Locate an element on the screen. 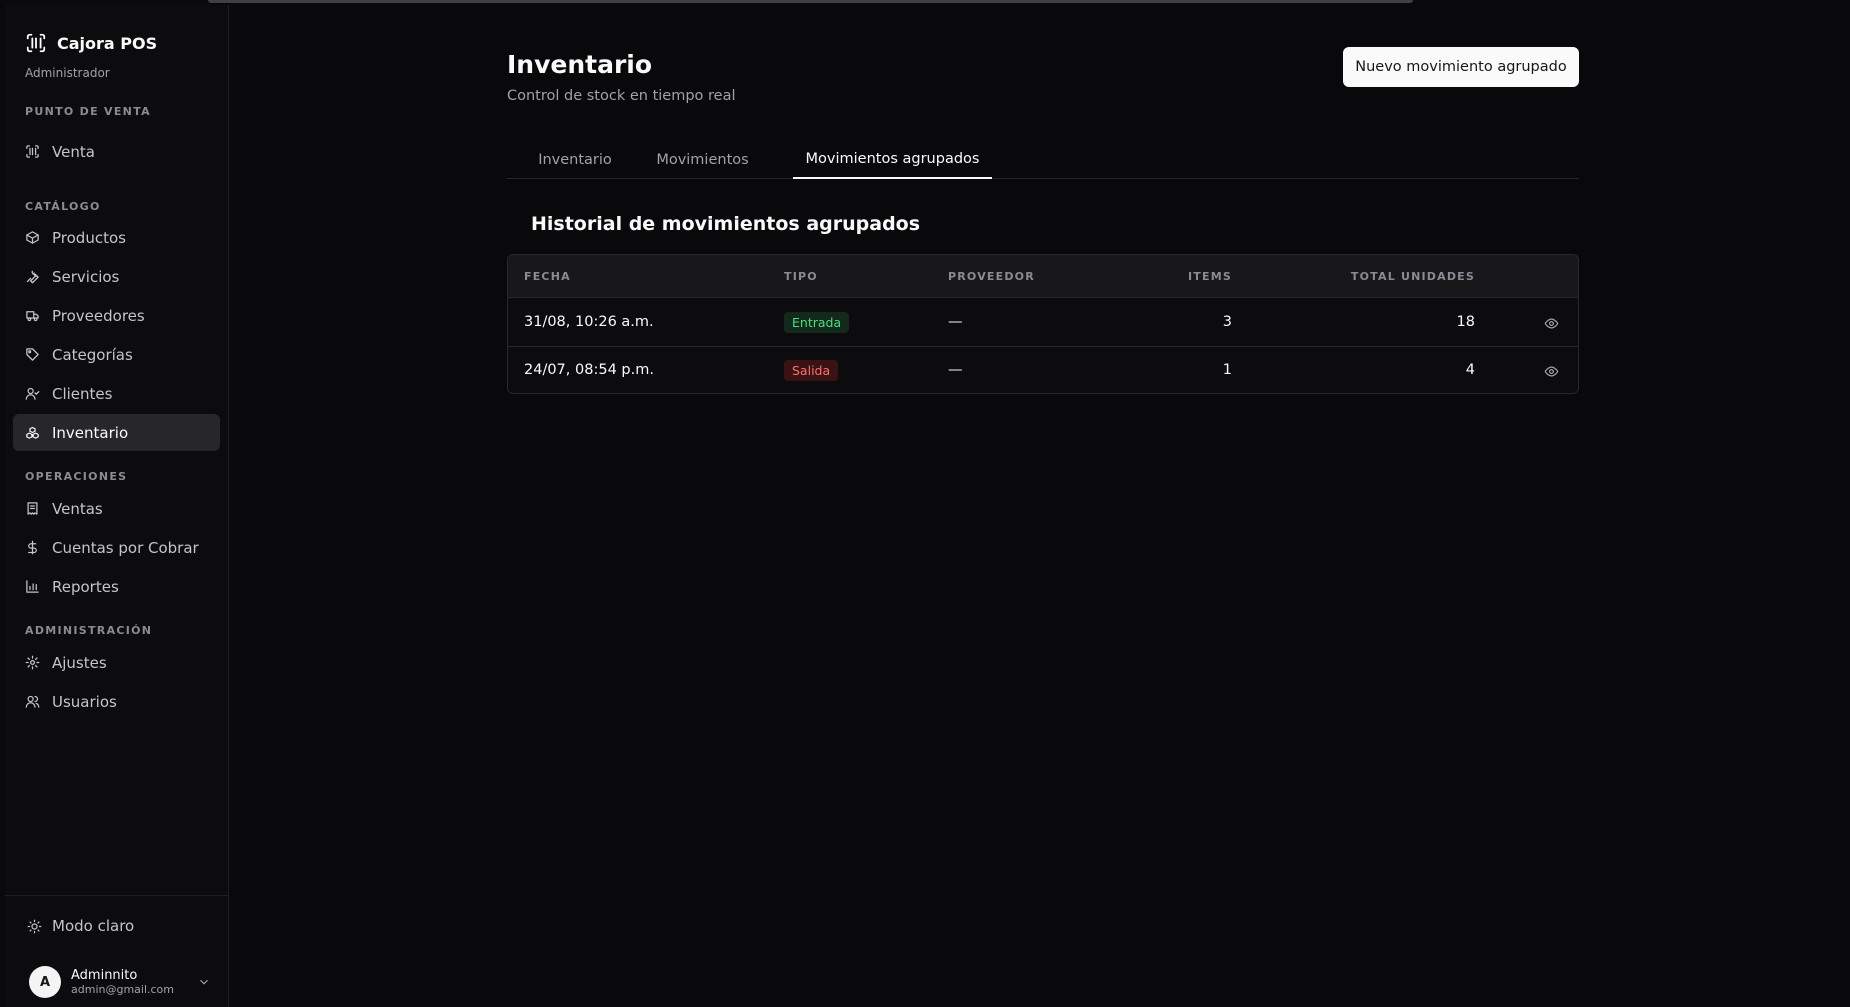  sidebar-item-inventario: Inventario is located at coordinates (116, 432).